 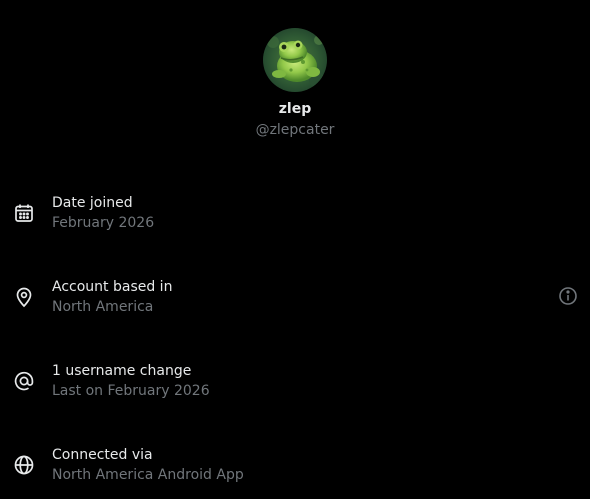 What do you see at coordinates (102, 455) in the screenshot?
I see `connected-via-label: Connected via` at bounding box center [102, 455].